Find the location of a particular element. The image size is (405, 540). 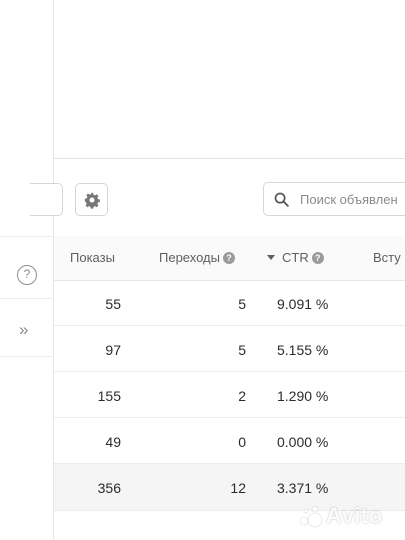

watermark-logo-icon is located at coordinates (311, 516).